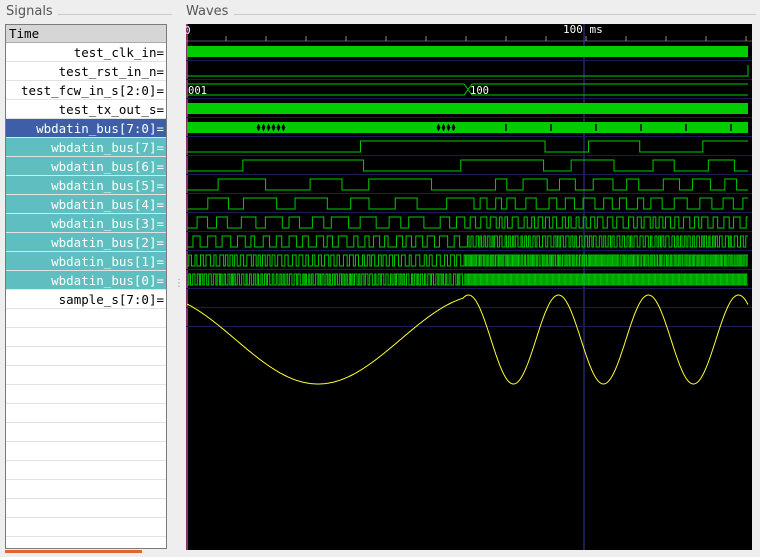 The image size is (760, 557). Describe the element at coordinates (467, 89) in the screenshot. I see `fcw-bus-wave` at that location.